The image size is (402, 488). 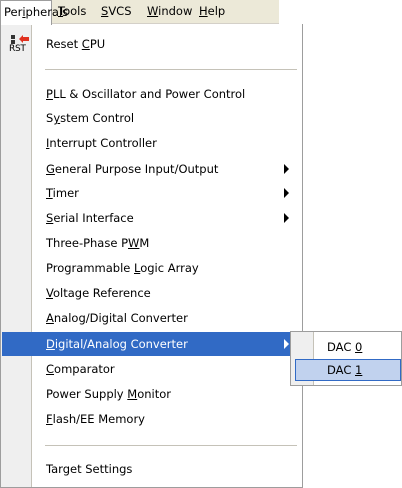 I want to click on menu-item-label: Comparator, so click(x=80, y=369).